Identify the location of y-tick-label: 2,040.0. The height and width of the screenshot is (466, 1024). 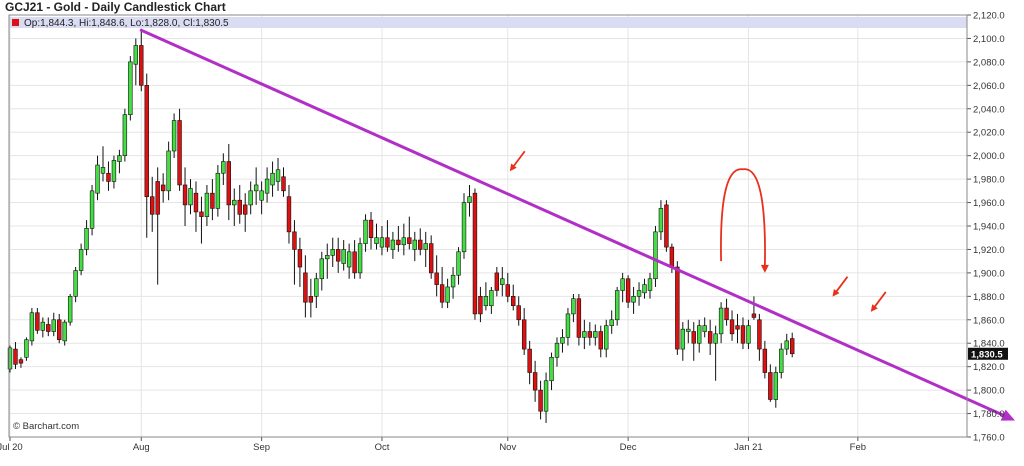
(989, 109).